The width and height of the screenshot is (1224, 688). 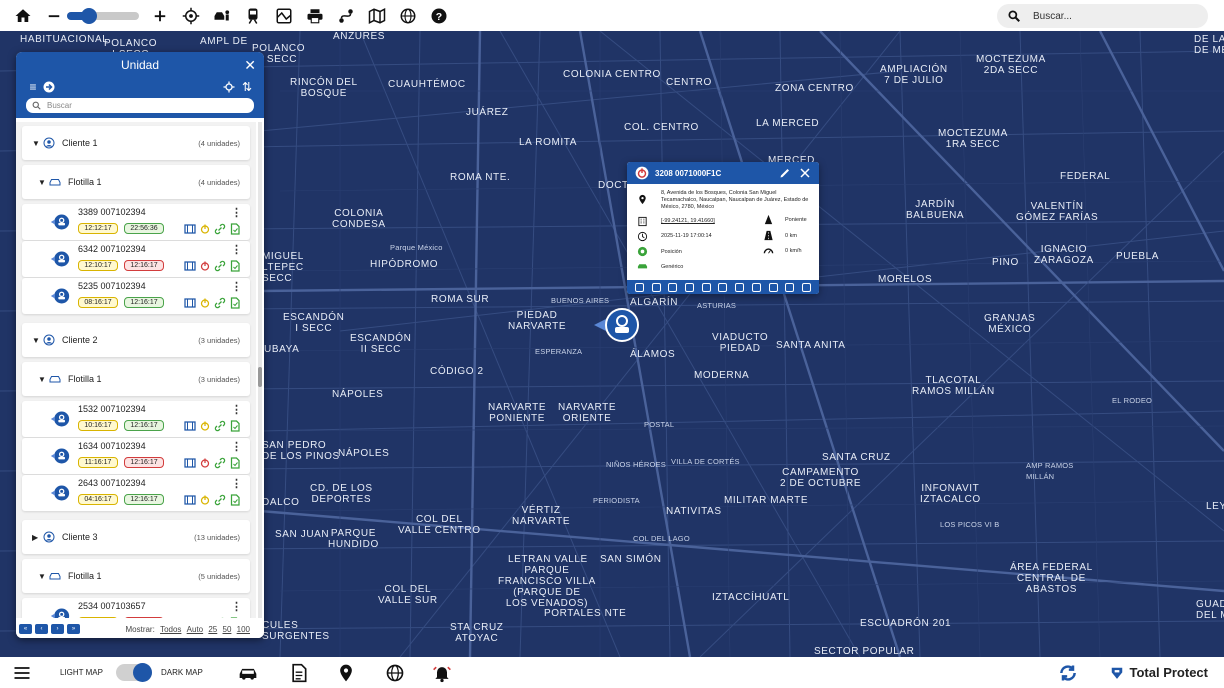 What do you see at coordinates (807, 287) in the screenshot?
I see `popup-action-11-icon` at bounding box center [807, 287].